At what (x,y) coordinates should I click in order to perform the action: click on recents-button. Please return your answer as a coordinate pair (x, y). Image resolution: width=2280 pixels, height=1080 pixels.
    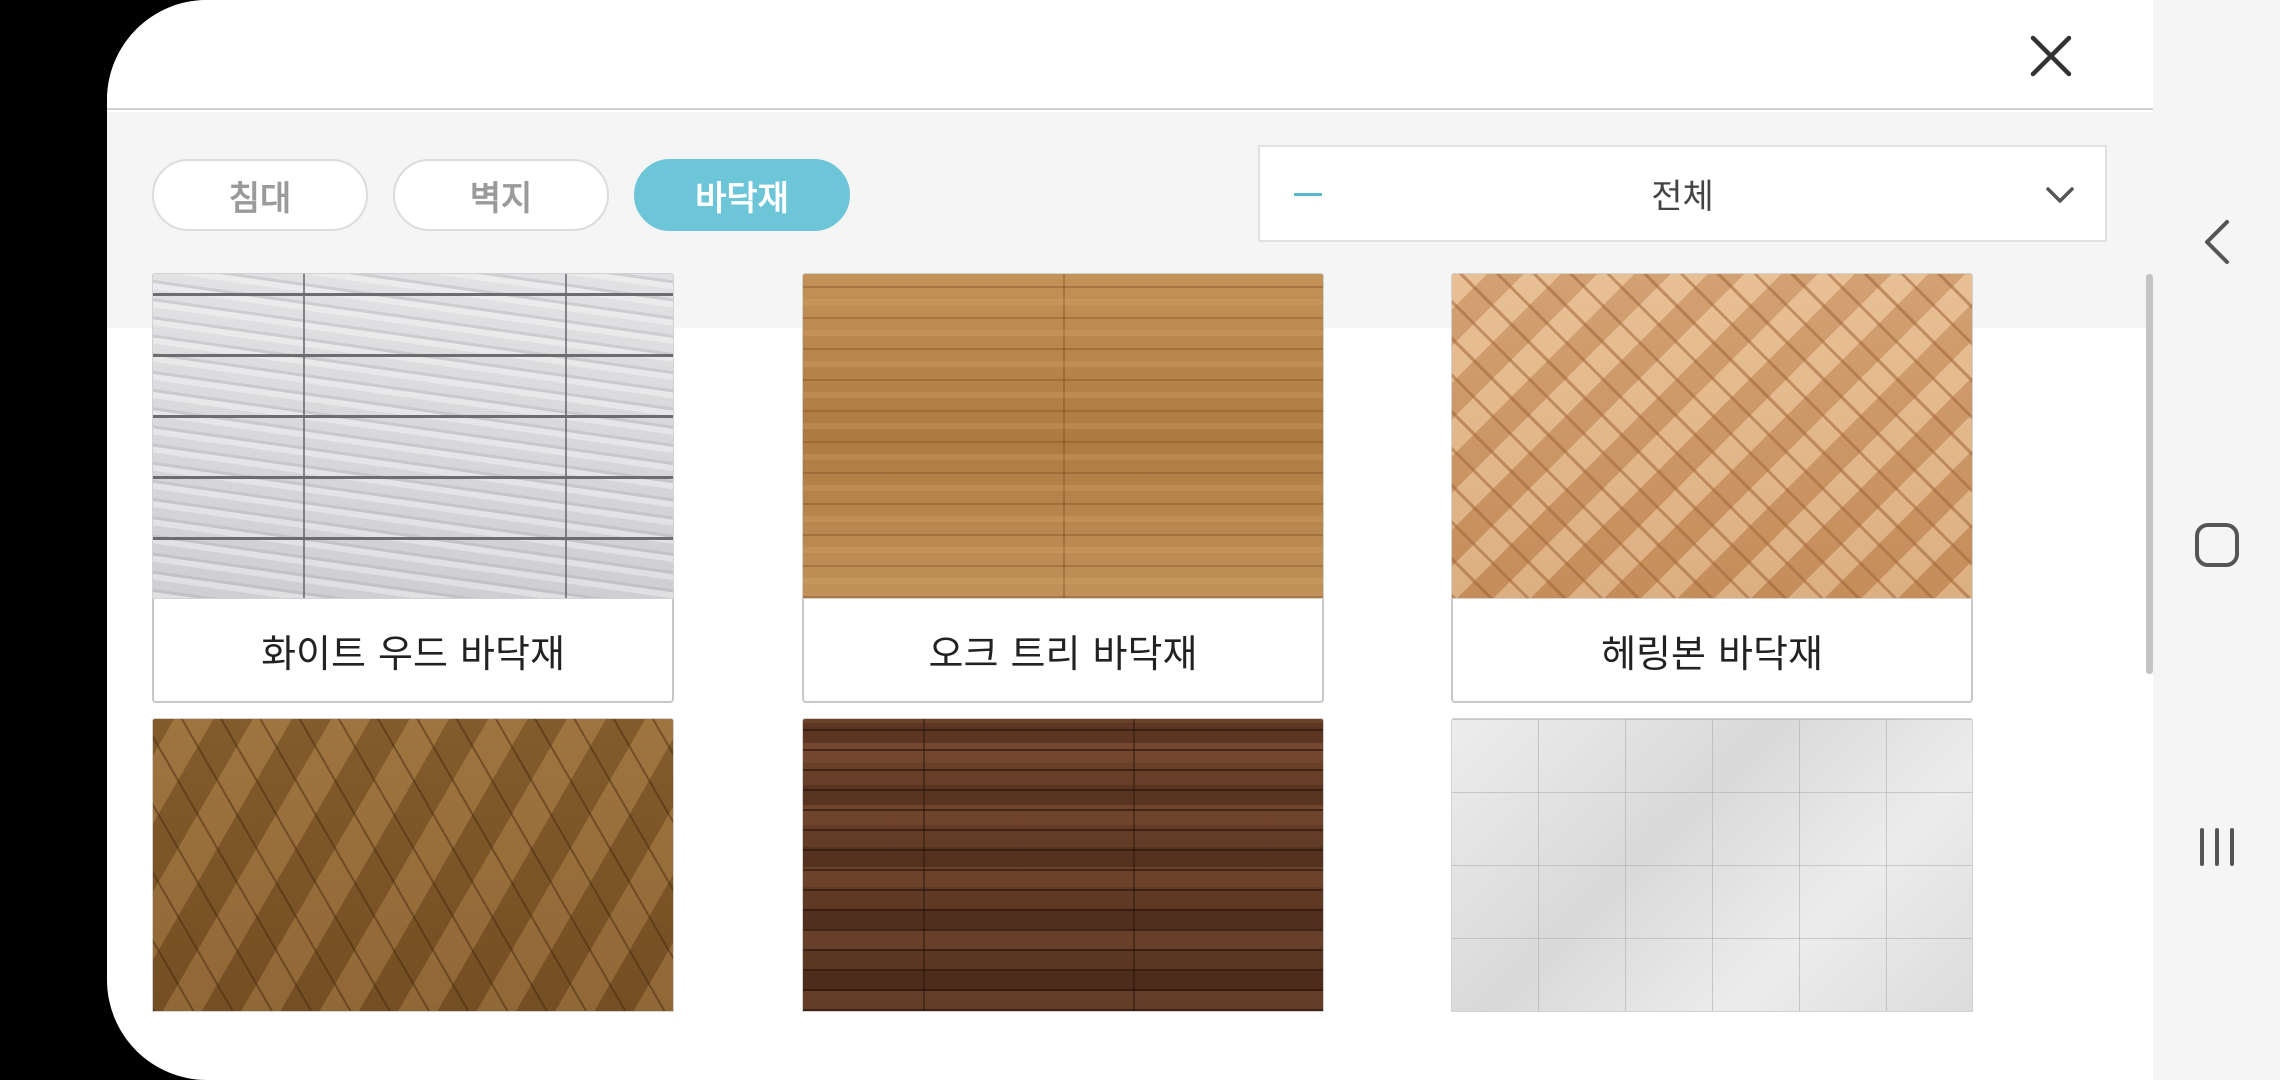
    Looking at the image, I should click on (2216, 847).